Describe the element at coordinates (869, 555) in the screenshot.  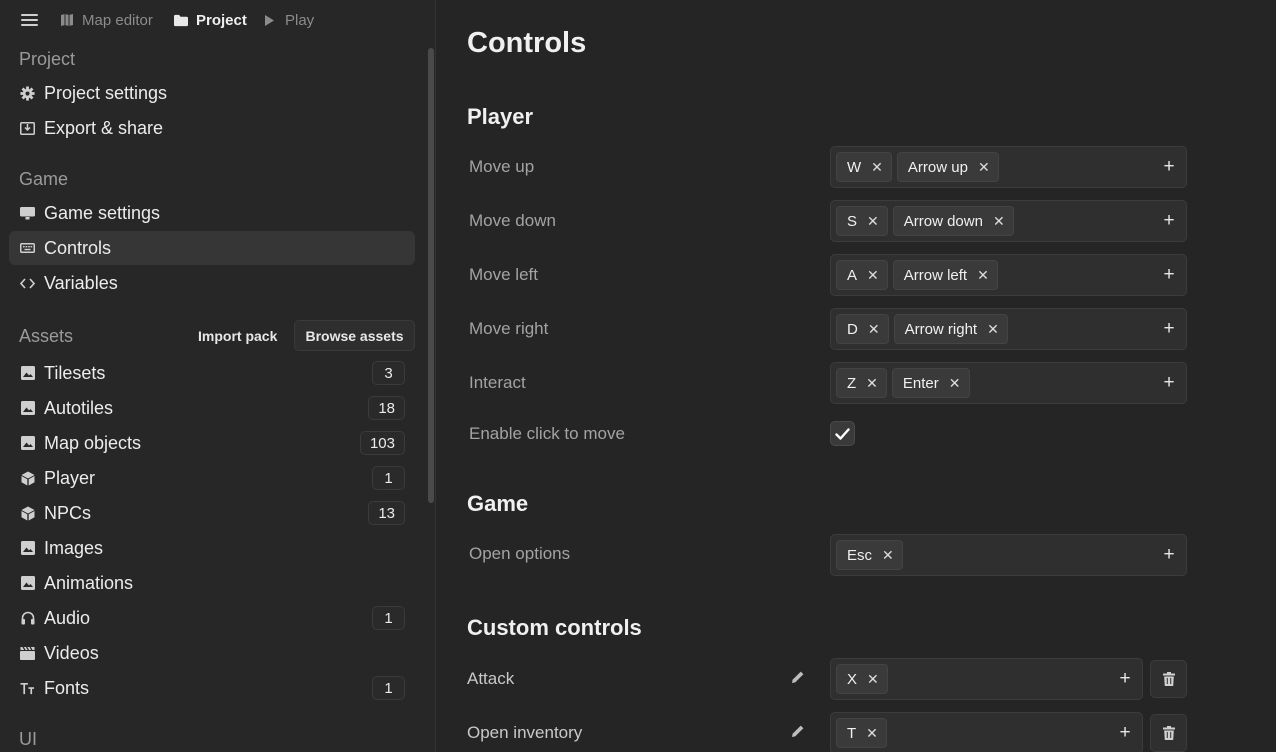
I see `key-chip: Esc ✕` at that location.